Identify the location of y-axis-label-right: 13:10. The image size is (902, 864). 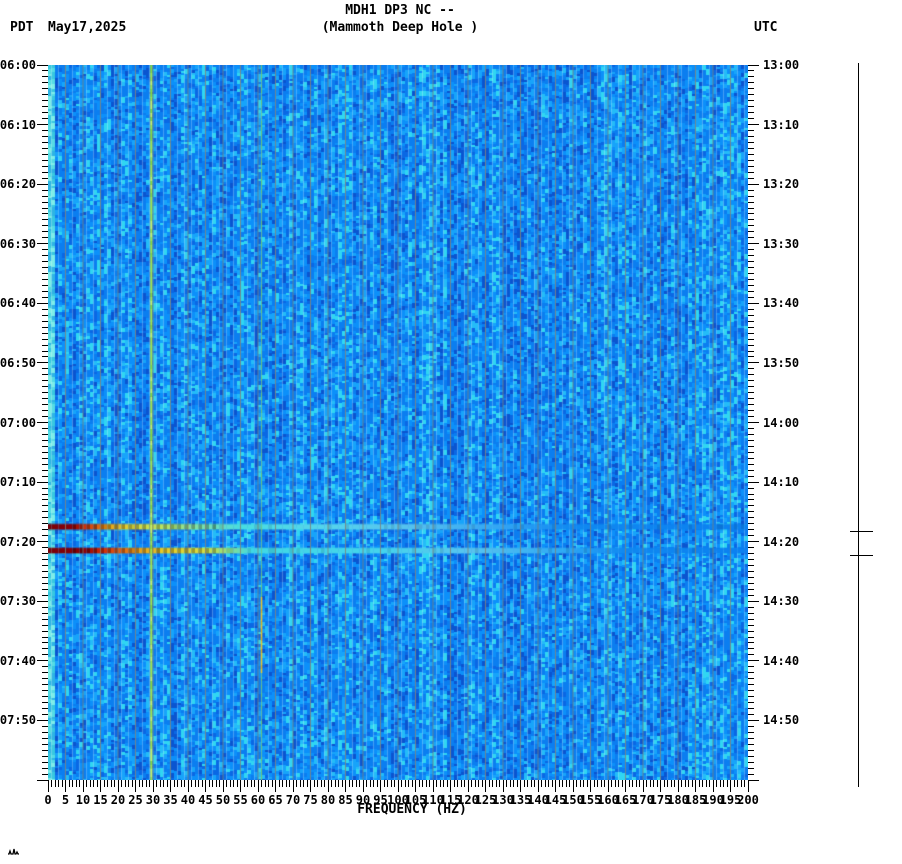
(781, 124).